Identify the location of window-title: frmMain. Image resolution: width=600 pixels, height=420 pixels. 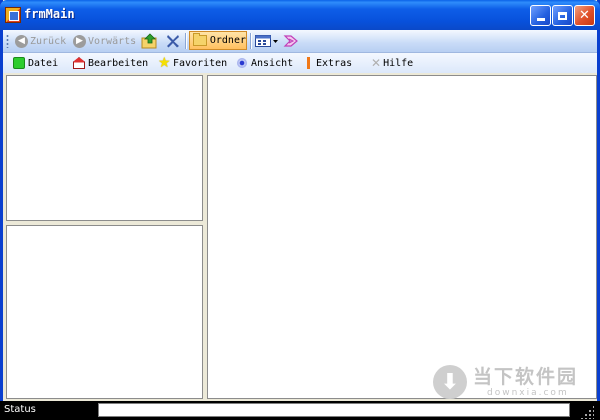
(49, 14).